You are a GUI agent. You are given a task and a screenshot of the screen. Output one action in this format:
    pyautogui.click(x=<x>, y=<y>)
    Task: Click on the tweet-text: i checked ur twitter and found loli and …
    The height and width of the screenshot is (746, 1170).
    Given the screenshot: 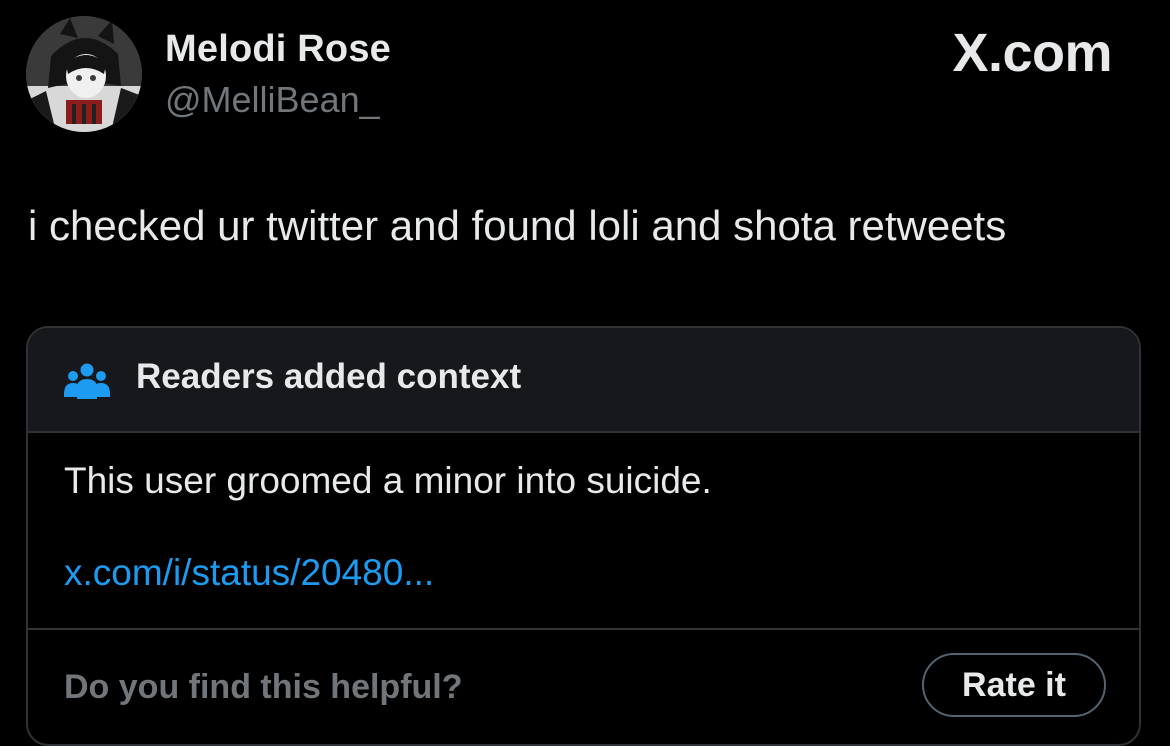 What is the action you would take?
    pyautogui.click(x=517, y=225)
    